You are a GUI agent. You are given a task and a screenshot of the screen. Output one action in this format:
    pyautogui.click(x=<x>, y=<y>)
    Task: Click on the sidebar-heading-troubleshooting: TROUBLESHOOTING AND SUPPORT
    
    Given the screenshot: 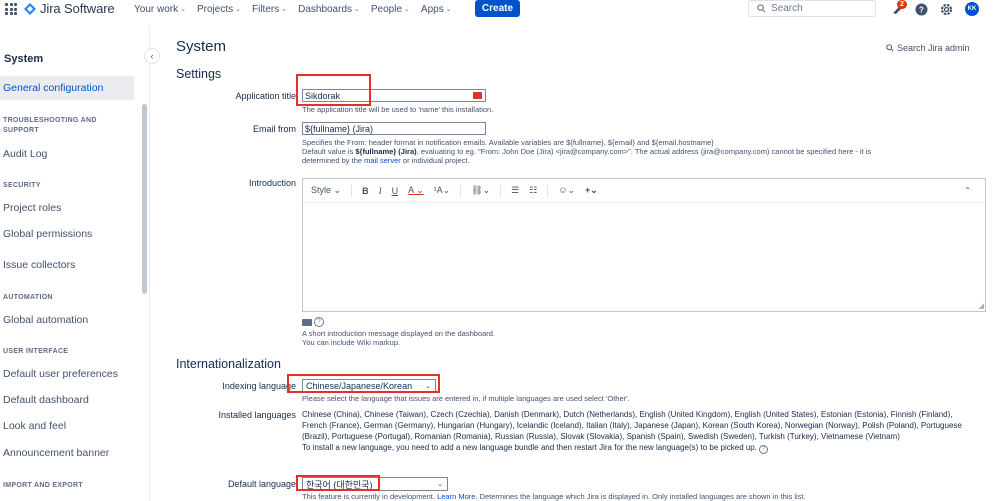 What is the action you would take?
    pyautogui.click(x=50, y=125)
    